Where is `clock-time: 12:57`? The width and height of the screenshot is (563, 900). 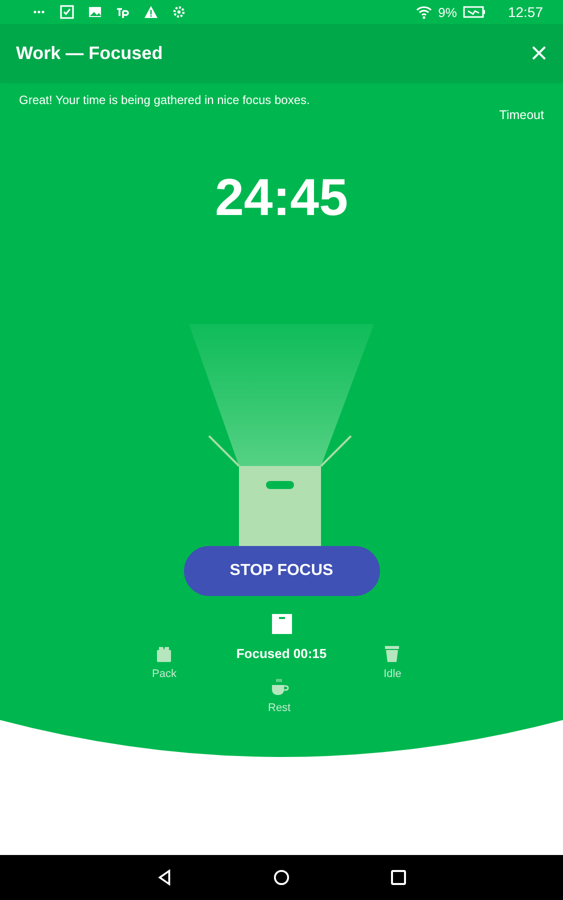 clock-time: 12:57 is located at coordinates (525, 12).